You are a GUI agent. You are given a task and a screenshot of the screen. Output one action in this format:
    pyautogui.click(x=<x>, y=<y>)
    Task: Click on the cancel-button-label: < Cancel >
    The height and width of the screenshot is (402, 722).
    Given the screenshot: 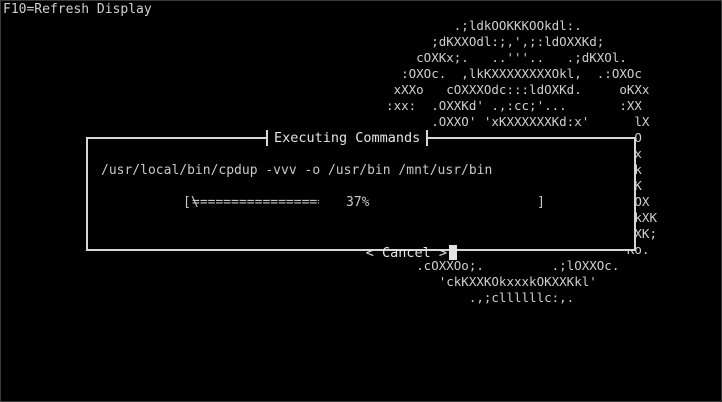 What is the action you would take?
    pyautogui.click(x=406, y=253)
    